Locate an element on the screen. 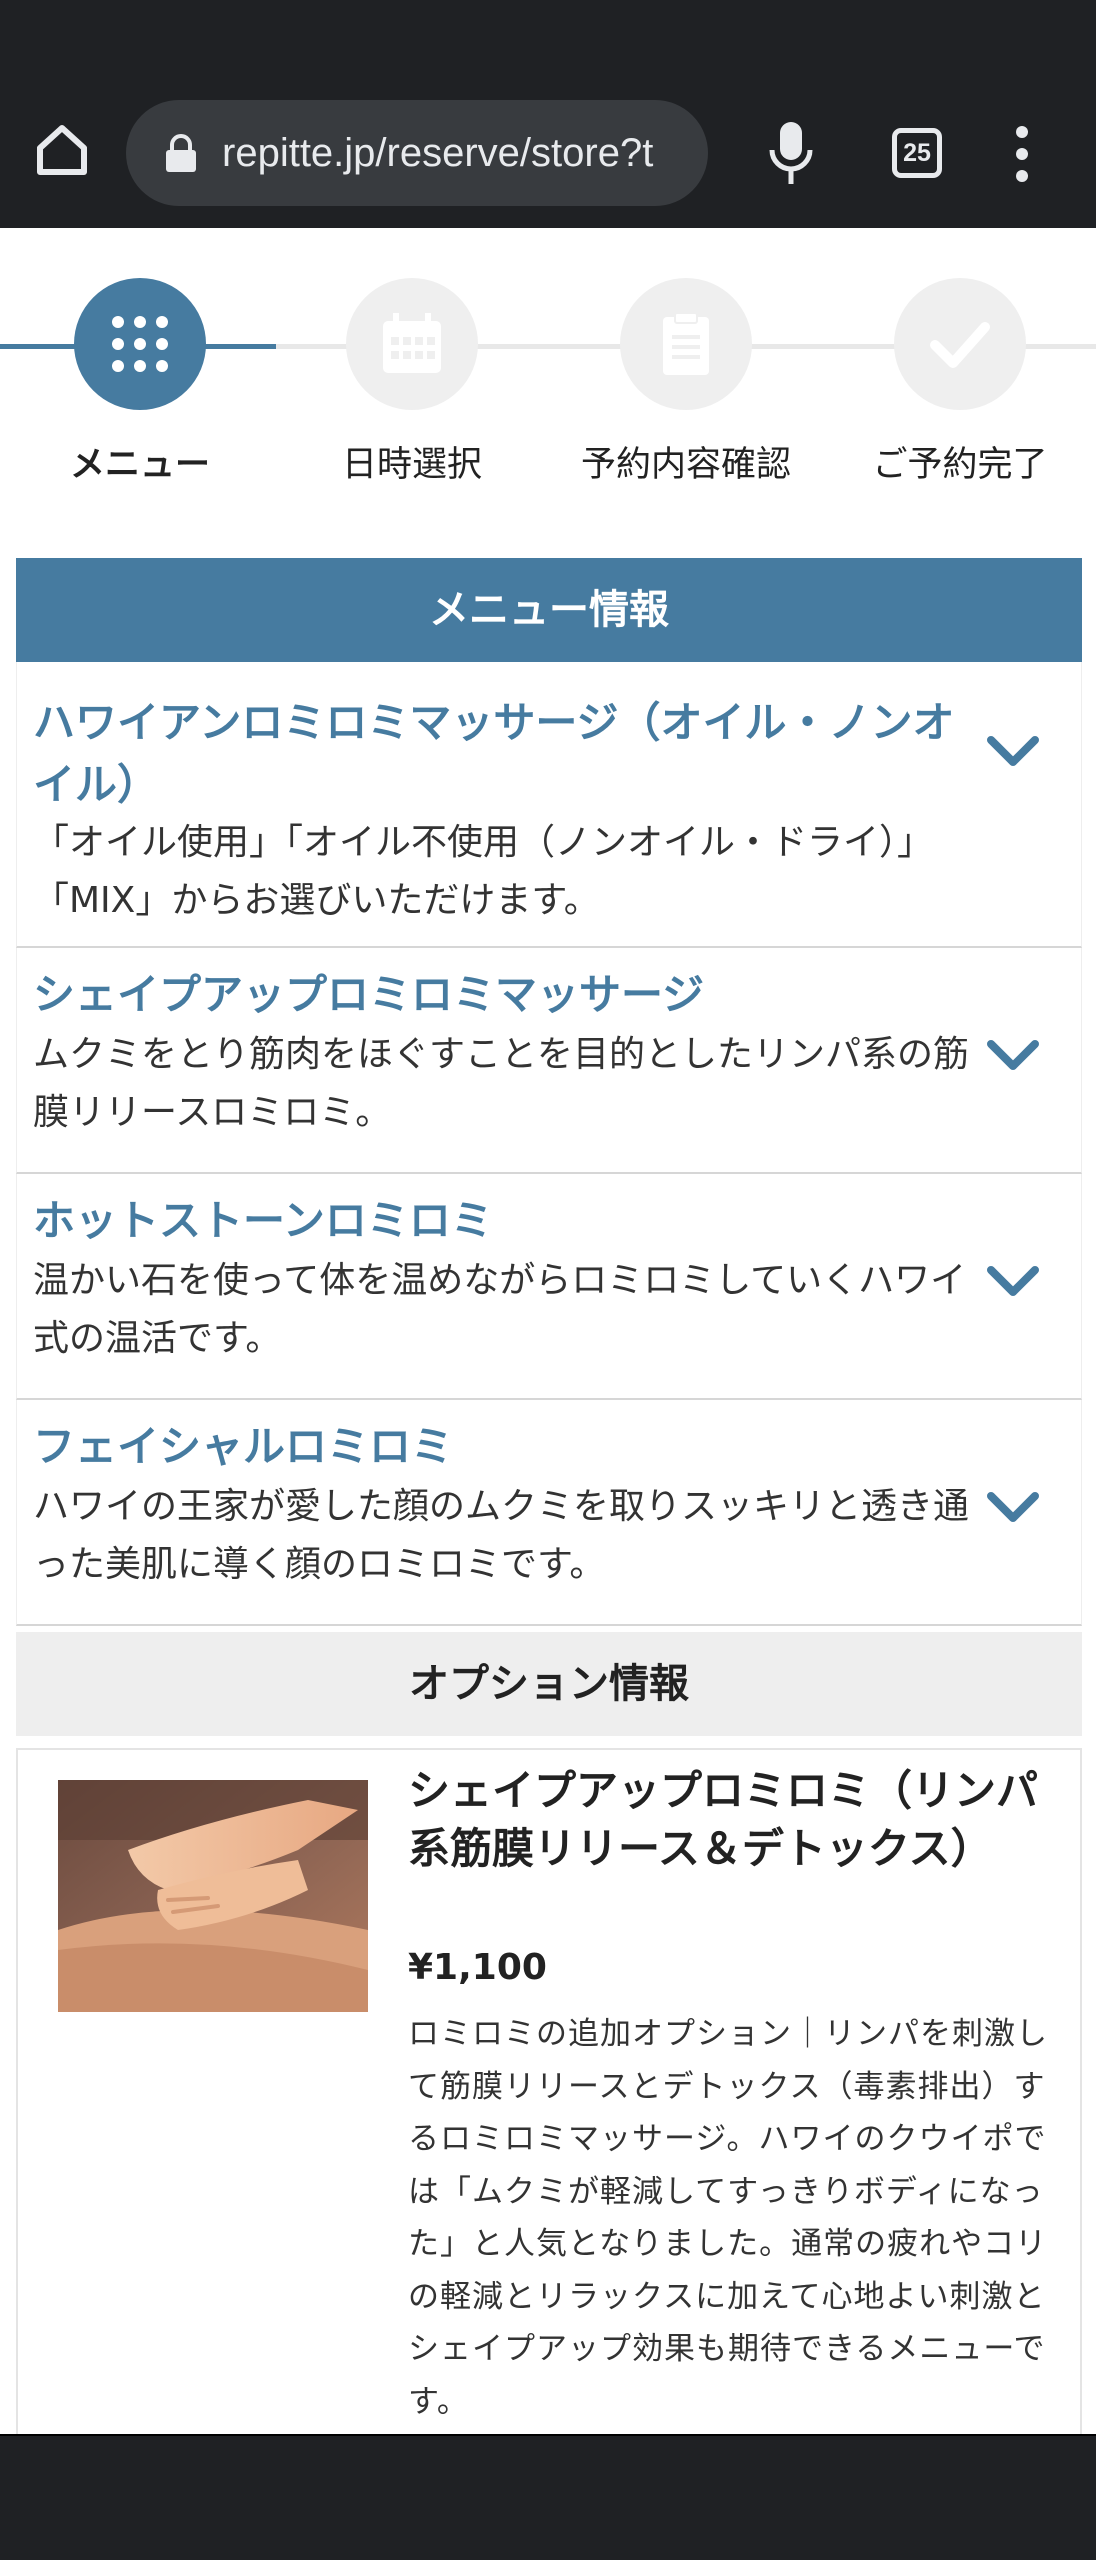 The width and height of the screenshot is (1096, 2560). option-price: ¥1,100 is located at coordinates (477, 1967).